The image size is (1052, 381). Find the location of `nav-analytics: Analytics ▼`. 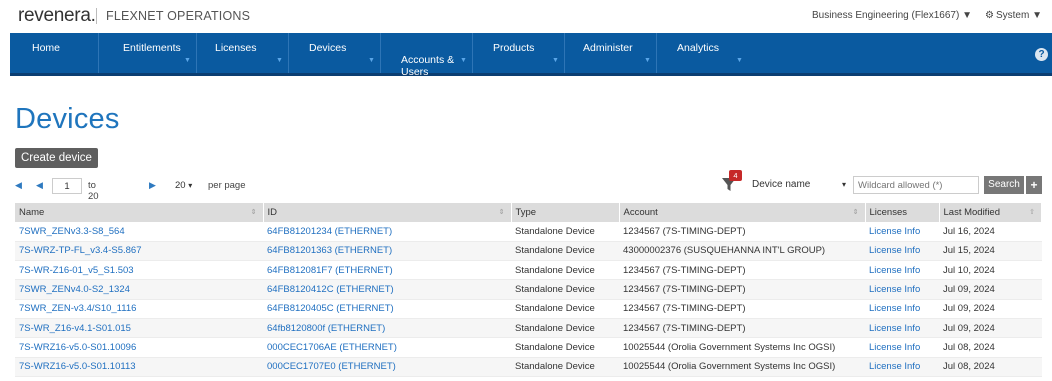

nav-analytics: Analytics ▼ is located at coordinates (702, 53).